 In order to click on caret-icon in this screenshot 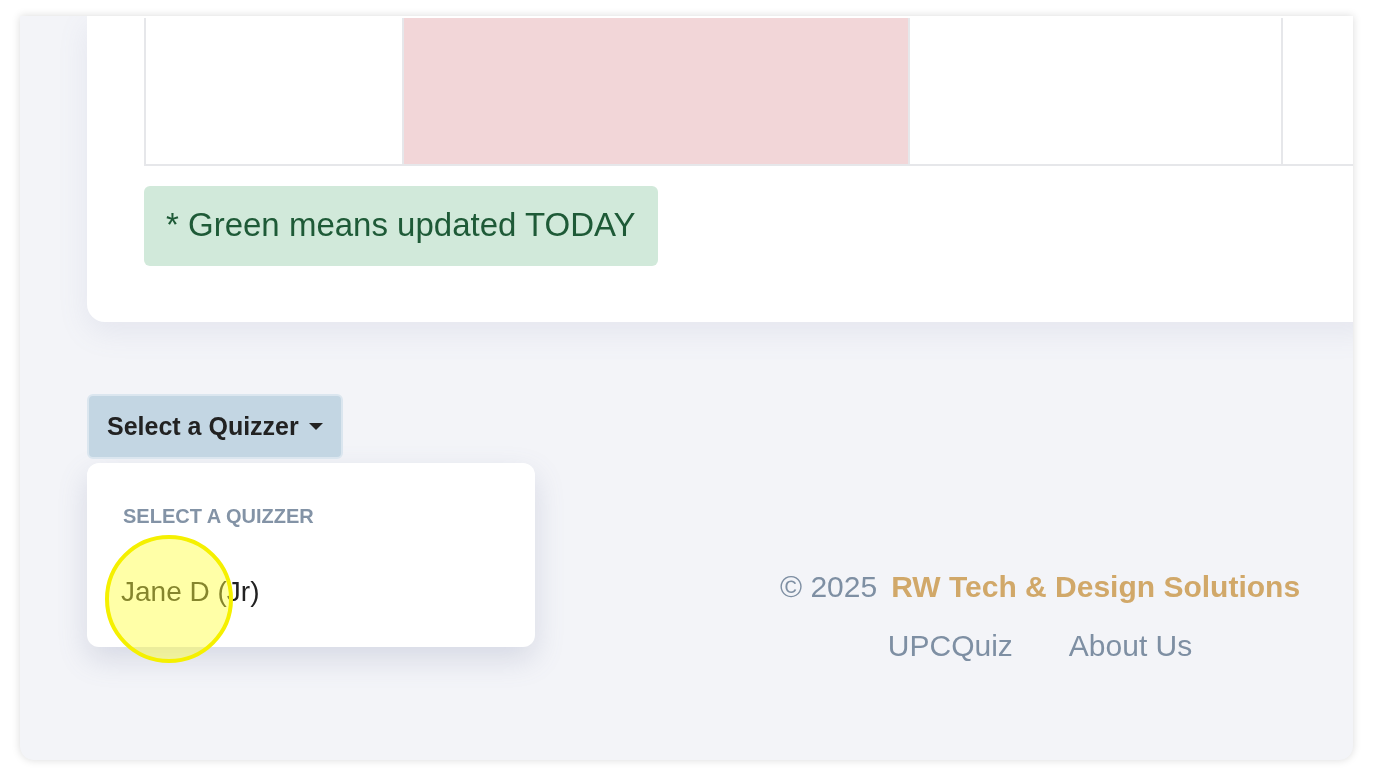, I will do `click(315, 426)`.